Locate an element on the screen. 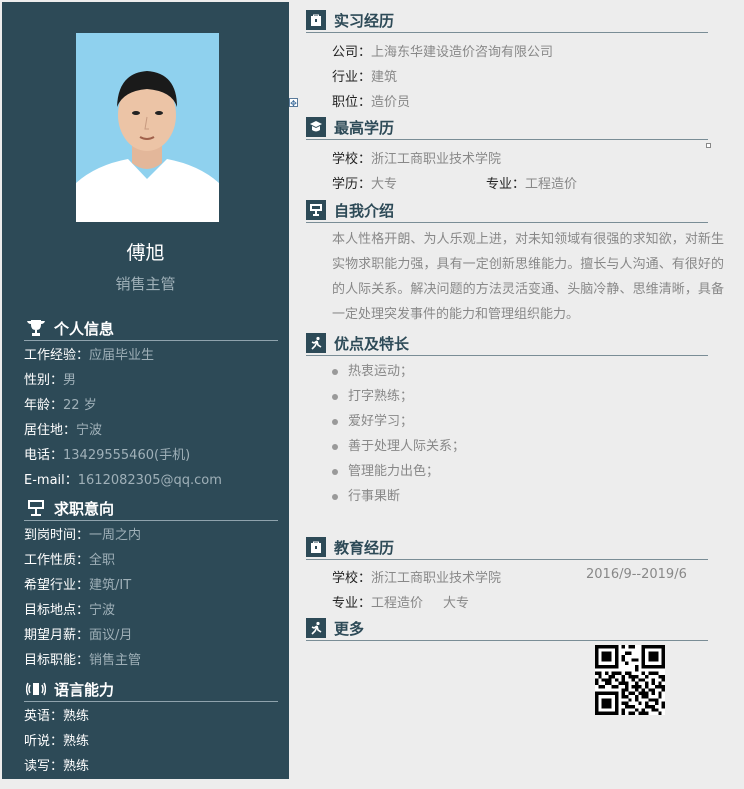  section-title: 优点及特长 is located at coordinates (372, 343).